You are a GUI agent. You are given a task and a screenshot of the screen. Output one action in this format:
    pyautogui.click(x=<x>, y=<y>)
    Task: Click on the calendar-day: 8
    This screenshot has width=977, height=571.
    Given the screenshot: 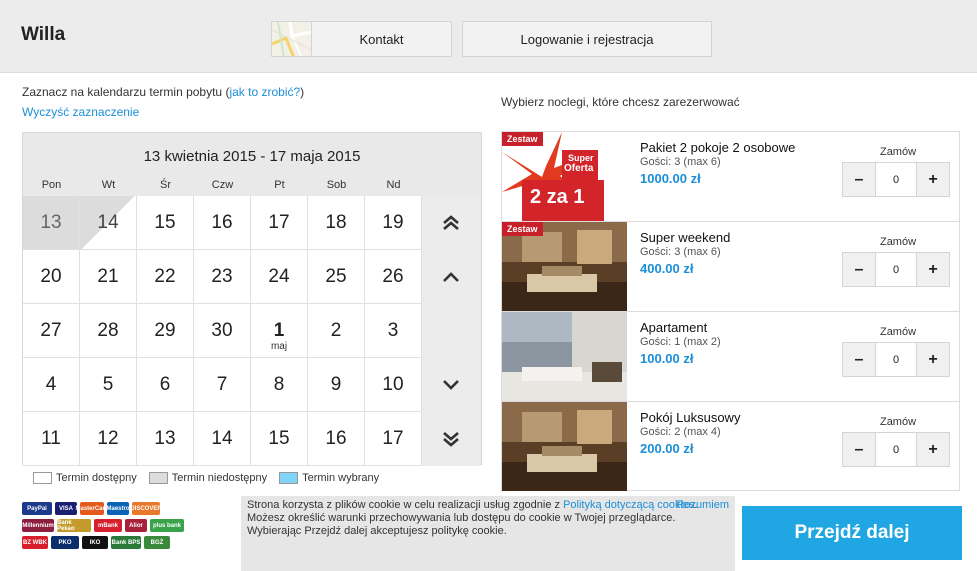 What is the action you would take?
    pyautogui.click(x=279, y=385)
    